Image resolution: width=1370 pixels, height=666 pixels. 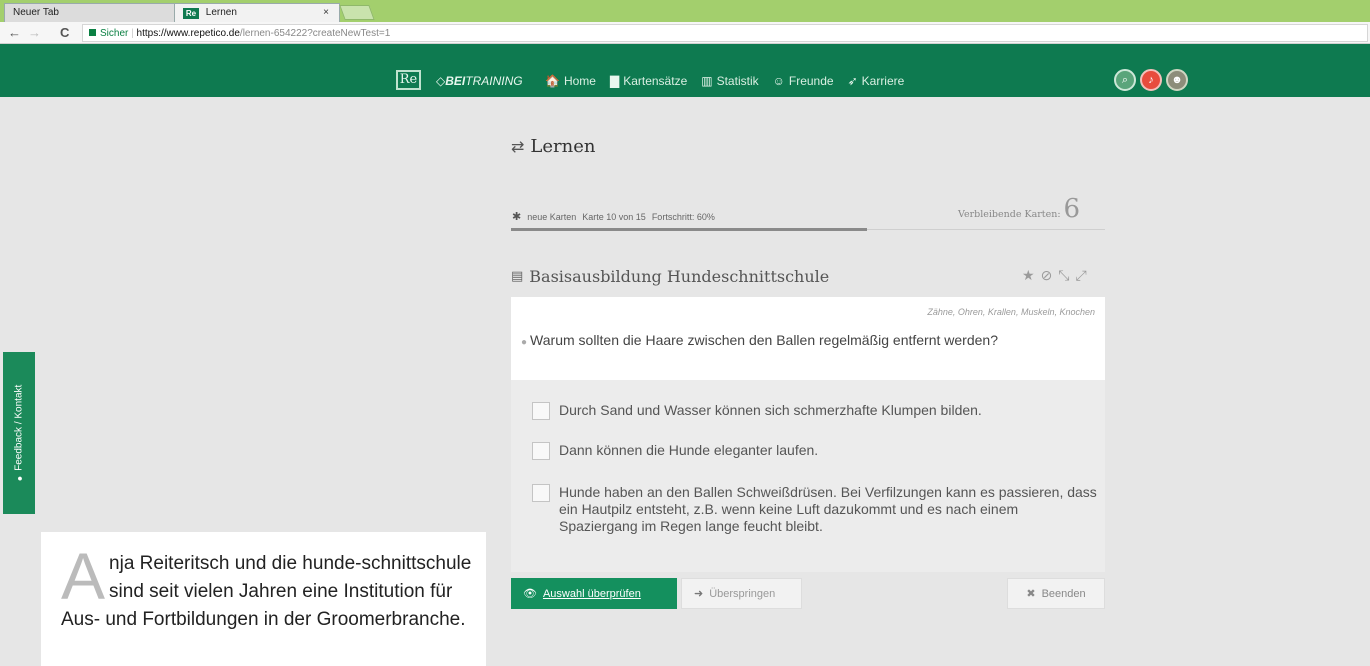 I want to click on repetico-logo: Re, so click(x=408, y=80).